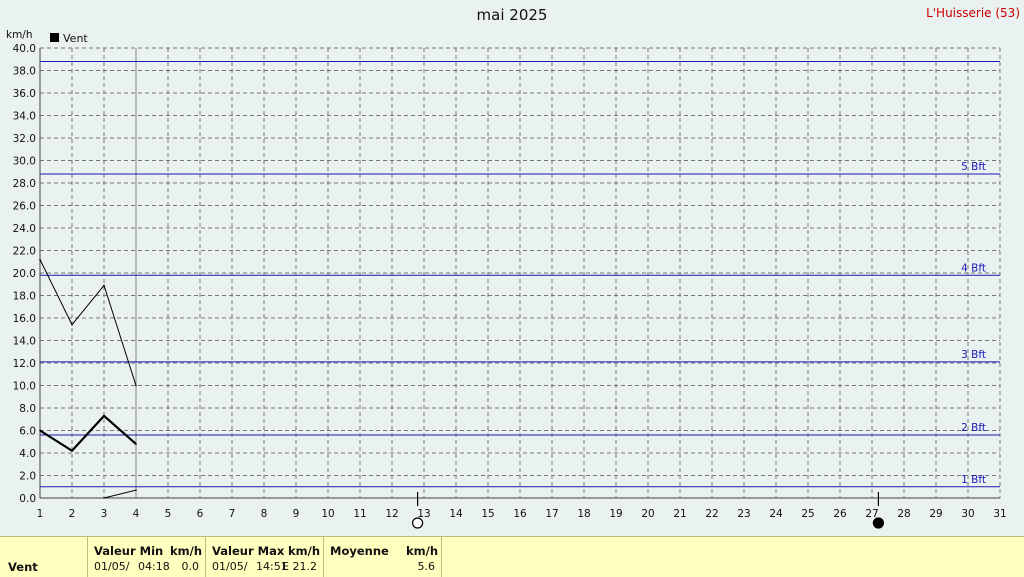  What do you see at coordinates (24, 207) in the screenshot?
I see `y-tick-label: 26.0` at bounding box center [24, 207].